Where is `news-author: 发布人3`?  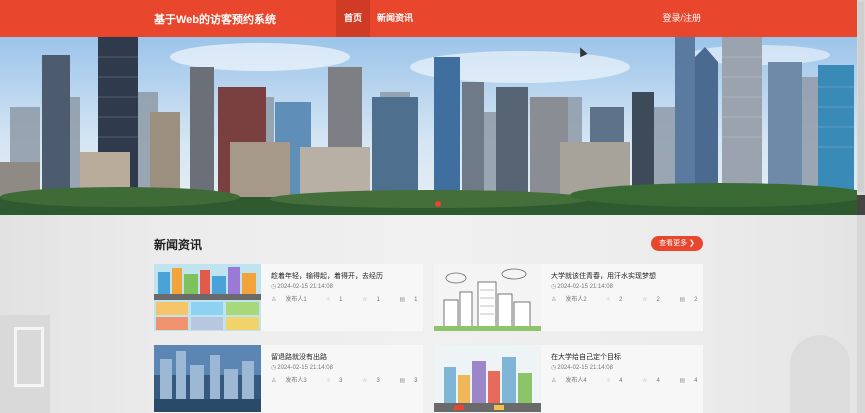
news-author: 发布人3 is located at coordinates (296, 381).